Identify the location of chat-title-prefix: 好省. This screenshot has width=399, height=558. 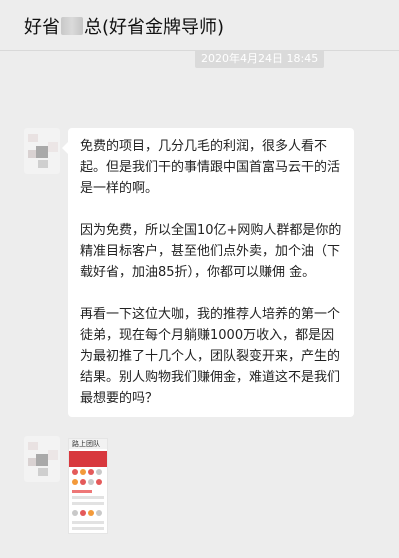
(42, 27).